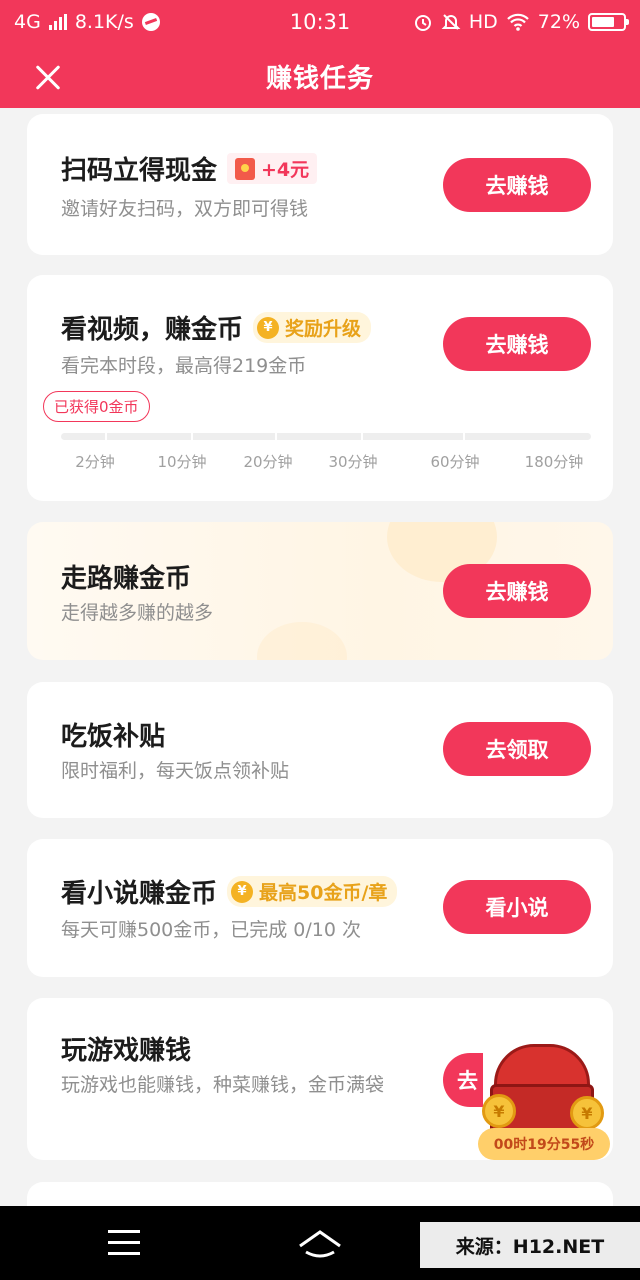 Image resolution: width=640 pixels, height=1280 pixels. What do you see at coordinates (268, 462) in the screenshot?
I see `milestone-label: 20分钟` at bounding box center [268, 462].